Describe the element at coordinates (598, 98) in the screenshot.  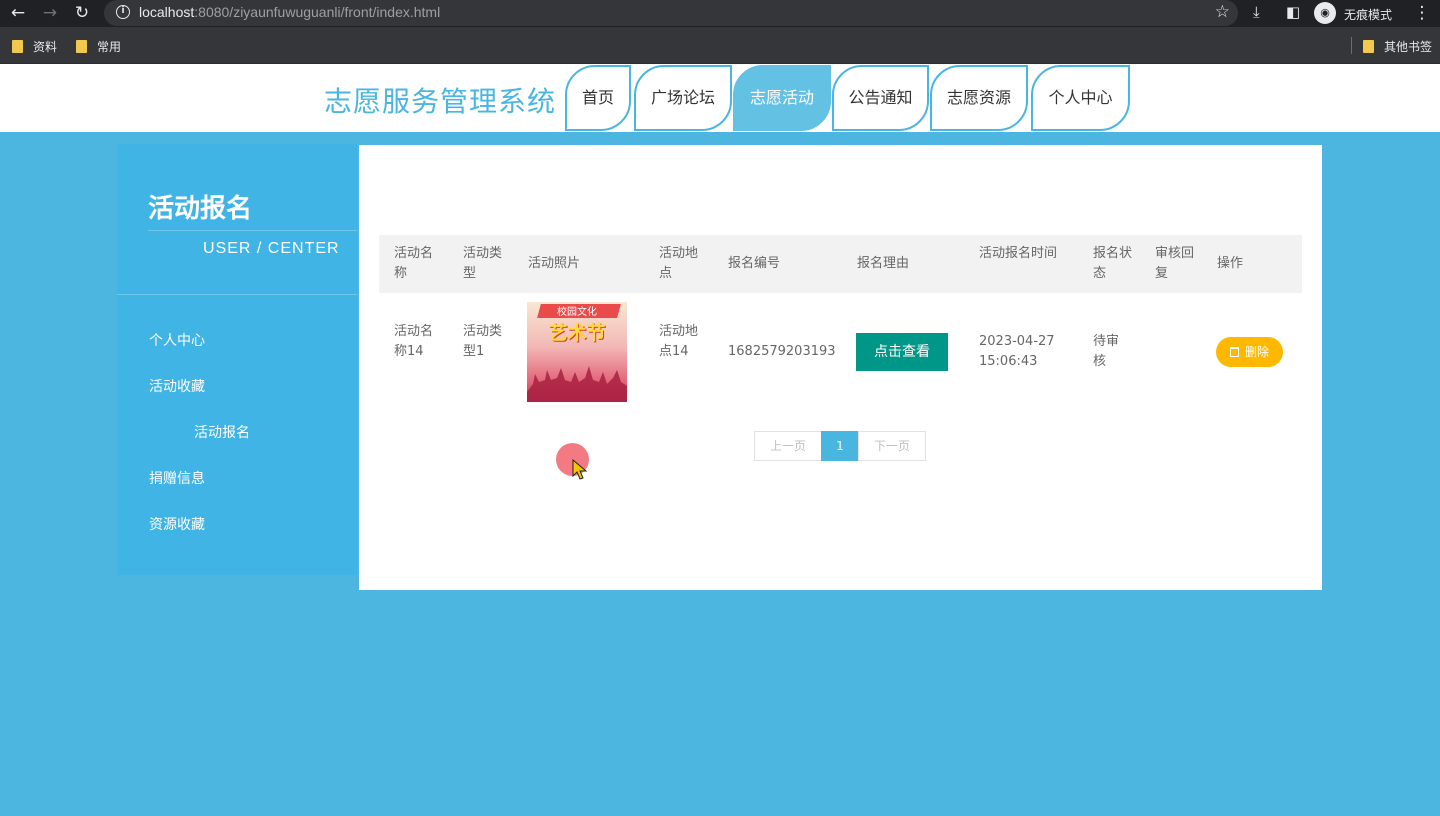
I see `nav-tab-home: 首页` at that location.